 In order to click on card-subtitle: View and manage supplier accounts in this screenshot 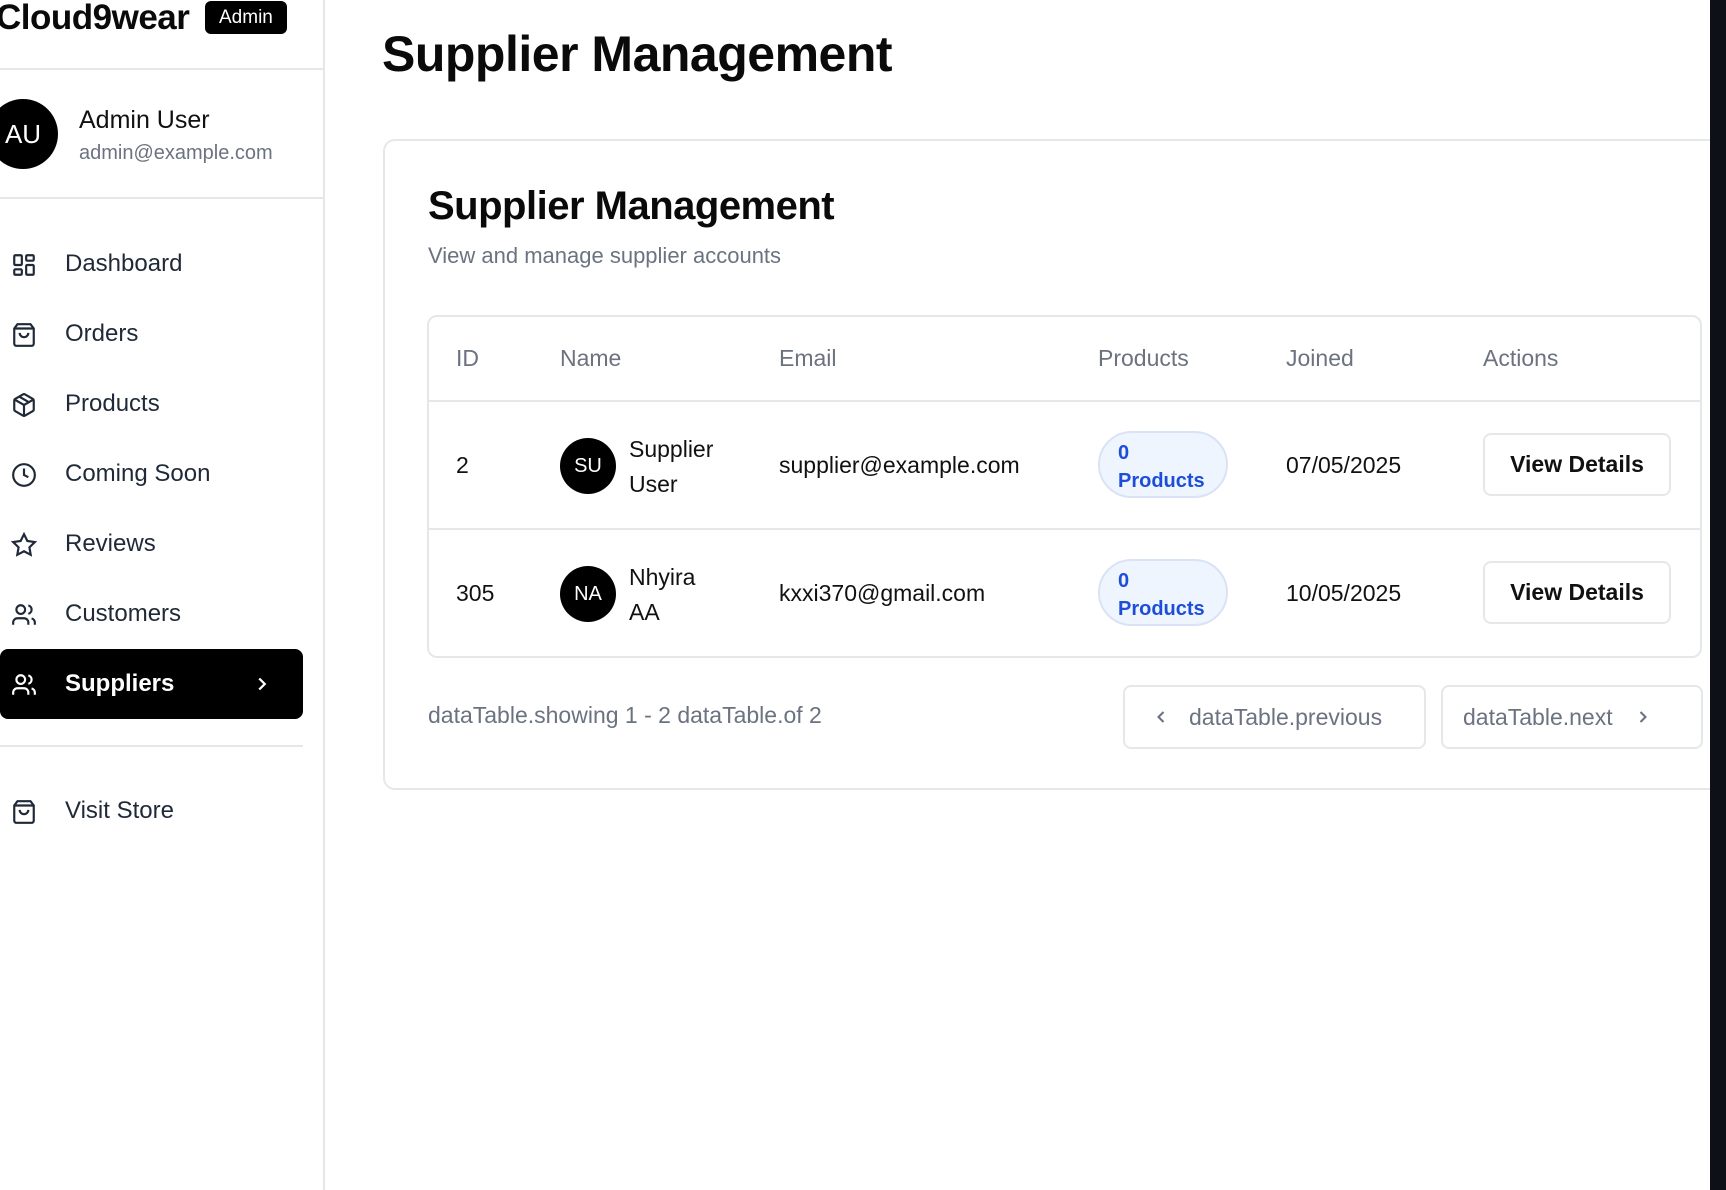, I will do `click(605, 255)`.